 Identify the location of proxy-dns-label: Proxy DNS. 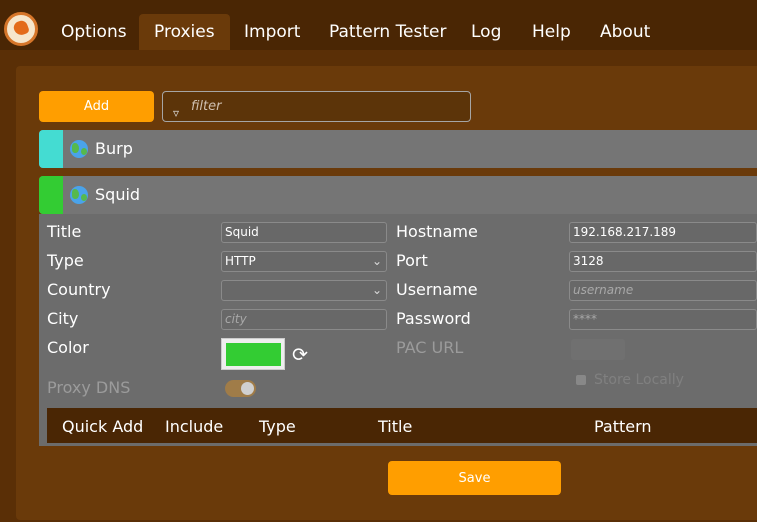
(89, 387).